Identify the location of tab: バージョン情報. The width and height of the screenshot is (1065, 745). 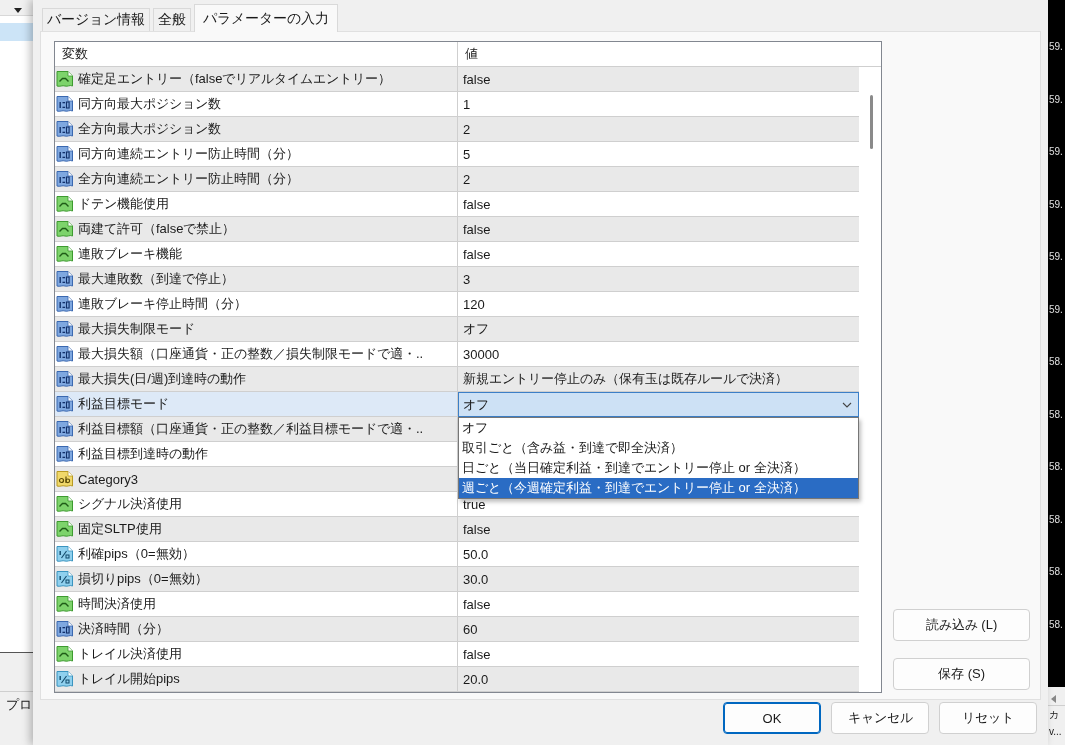
(96, 19).